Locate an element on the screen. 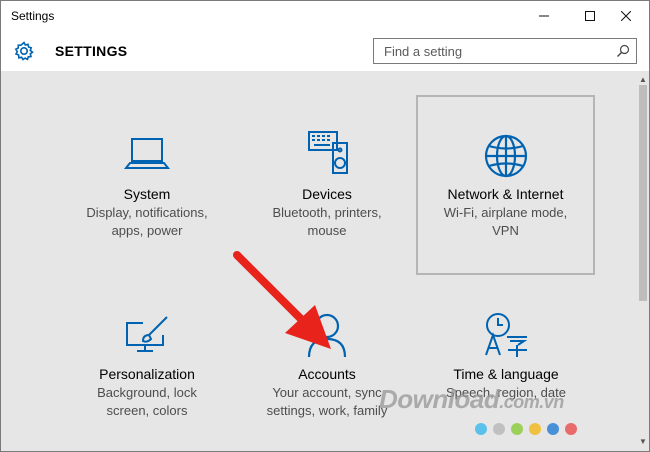 Image resolution: width=650 pixels, height=452 pixels. tile-system-desc-1: Display, notifications, is located at coordinates (147, 212).